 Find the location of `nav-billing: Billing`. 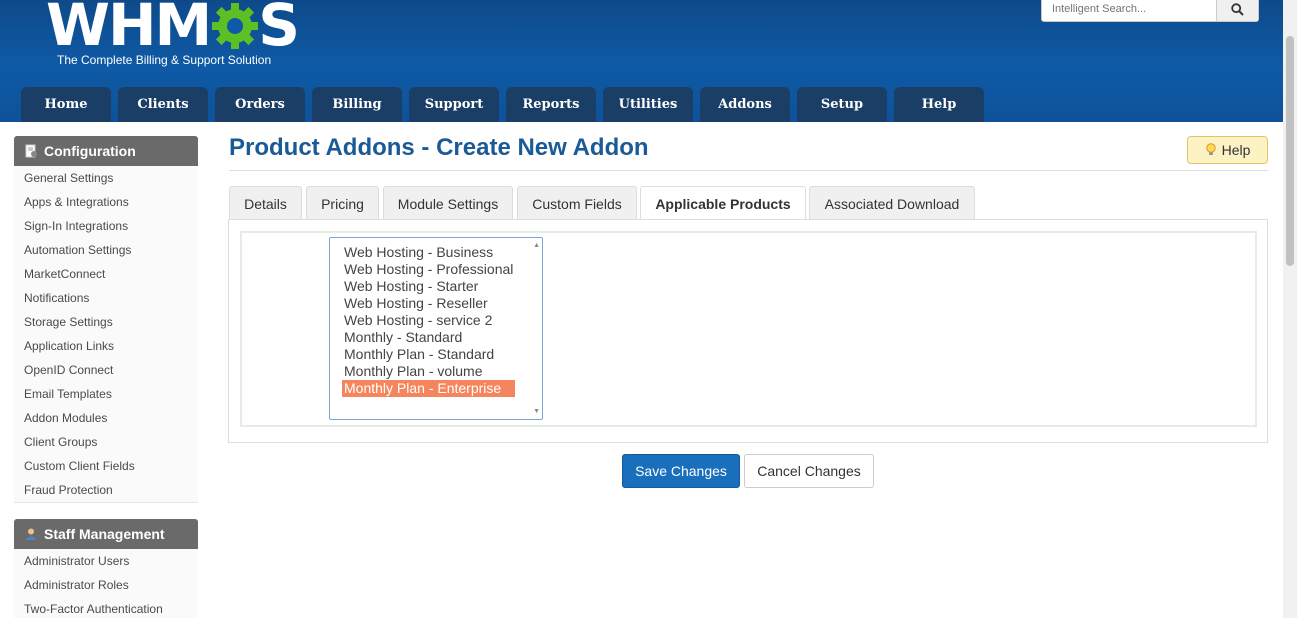

nav-billing: Billing is located at coordinates (357, 104).